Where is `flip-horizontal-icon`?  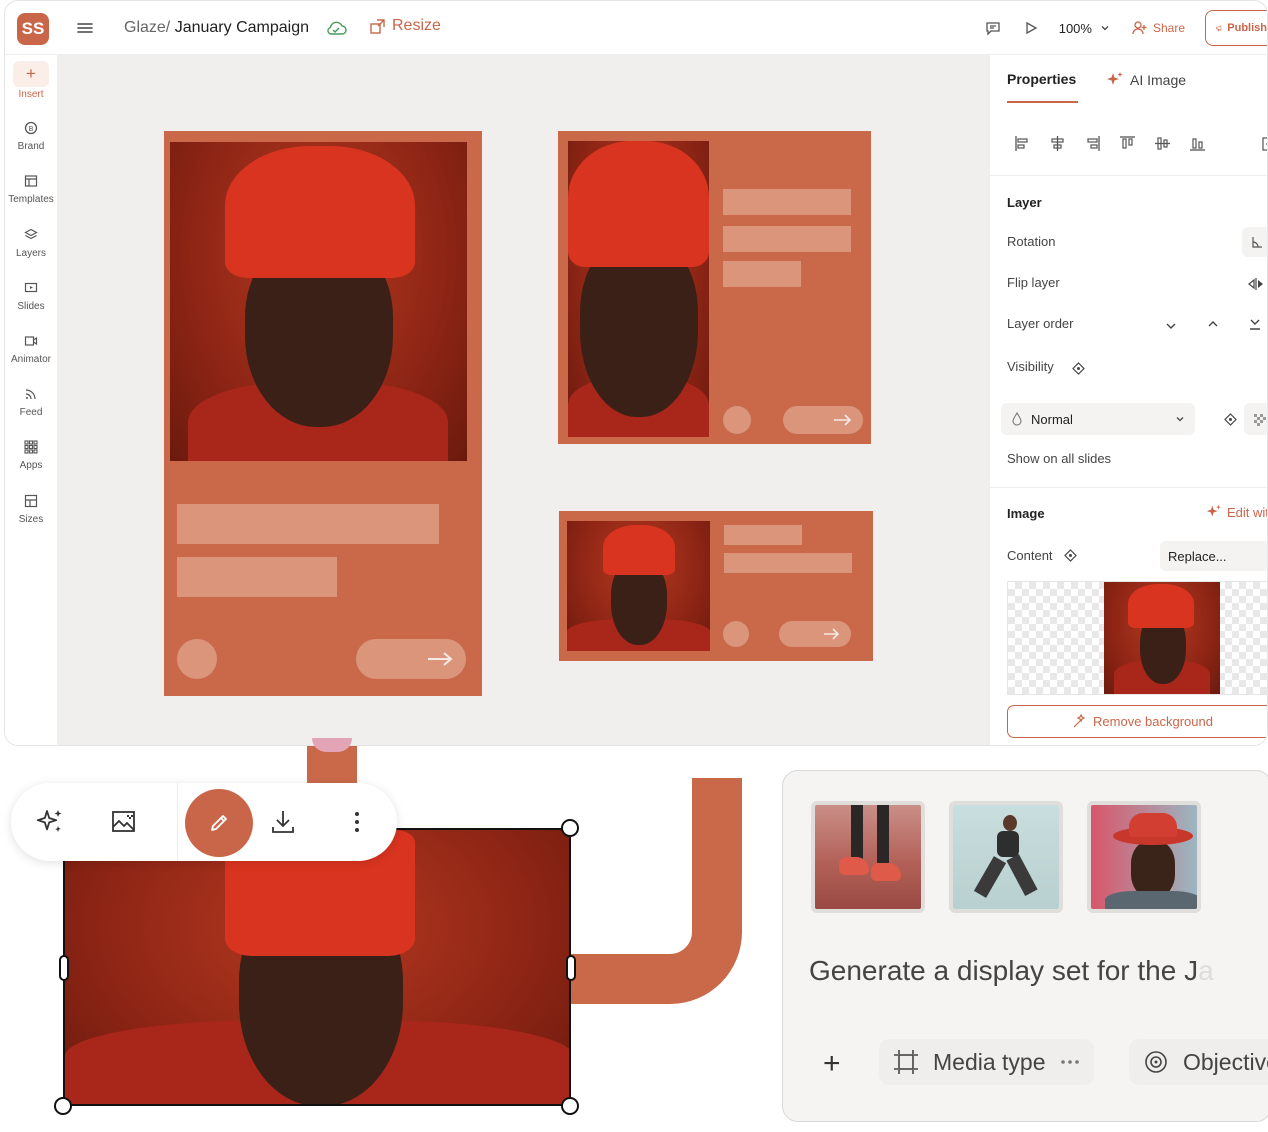 flip-horizontal-icon is located at coordinates (1256, 284).